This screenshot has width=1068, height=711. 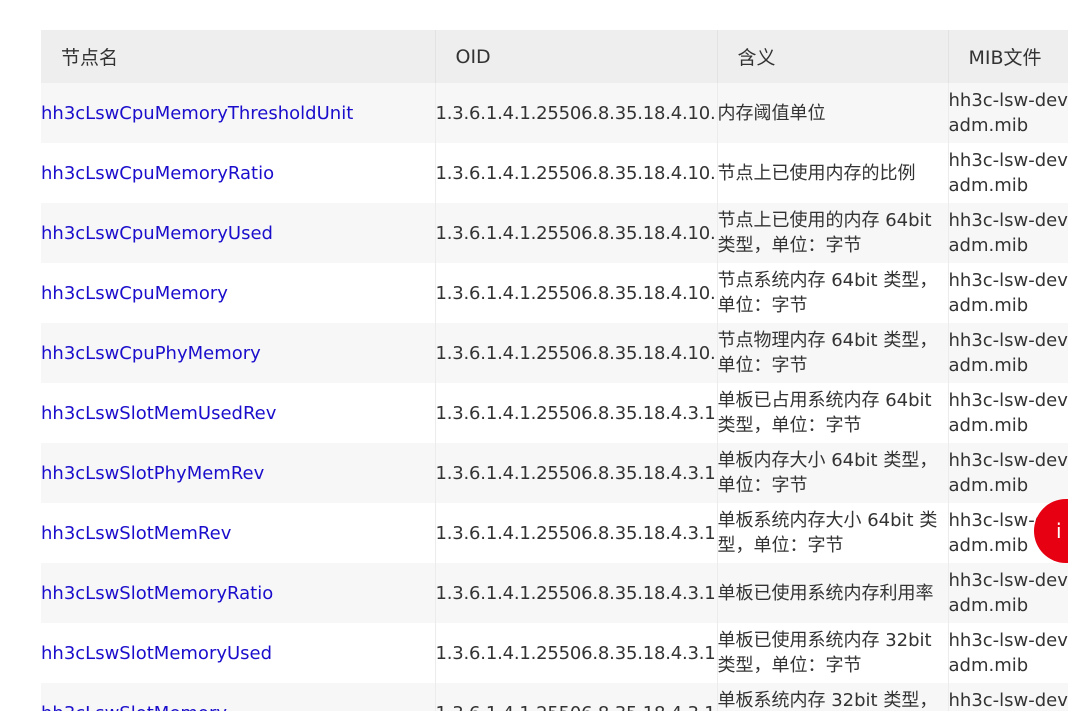 I want to click on cell-node-name: hh3cLswSlotMemUsedRev, so click(x=238, y=413).